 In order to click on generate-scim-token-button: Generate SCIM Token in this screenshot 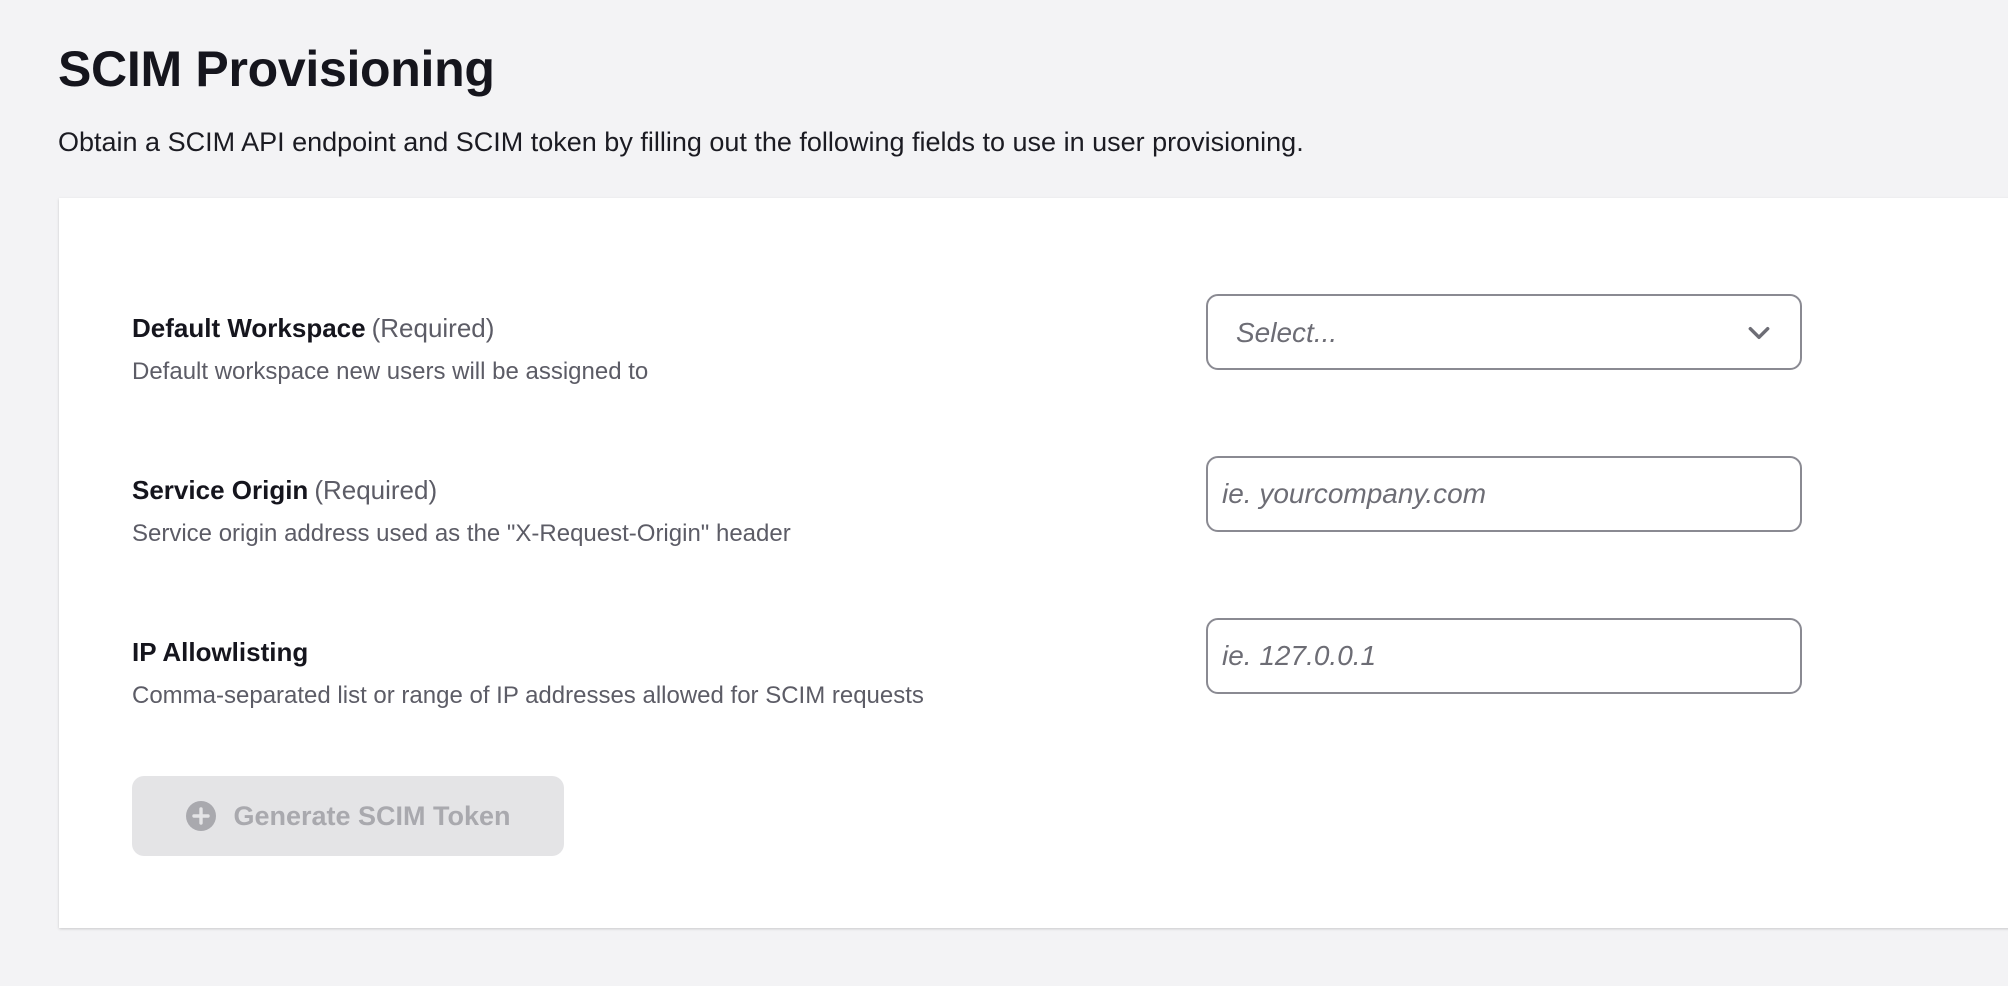, I will do `click(348, 816)`.